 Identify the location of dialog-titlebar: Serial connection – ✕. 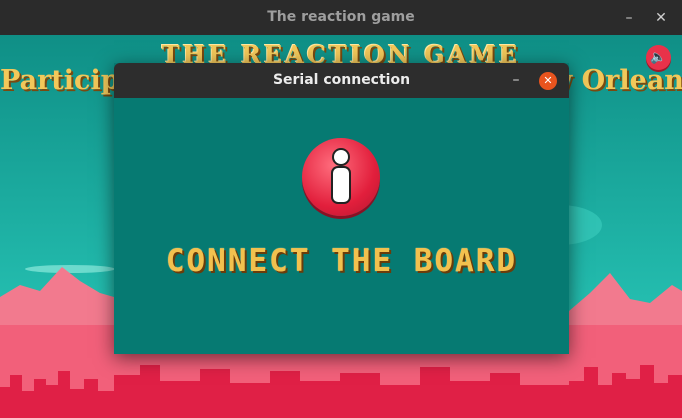
(341, 80).